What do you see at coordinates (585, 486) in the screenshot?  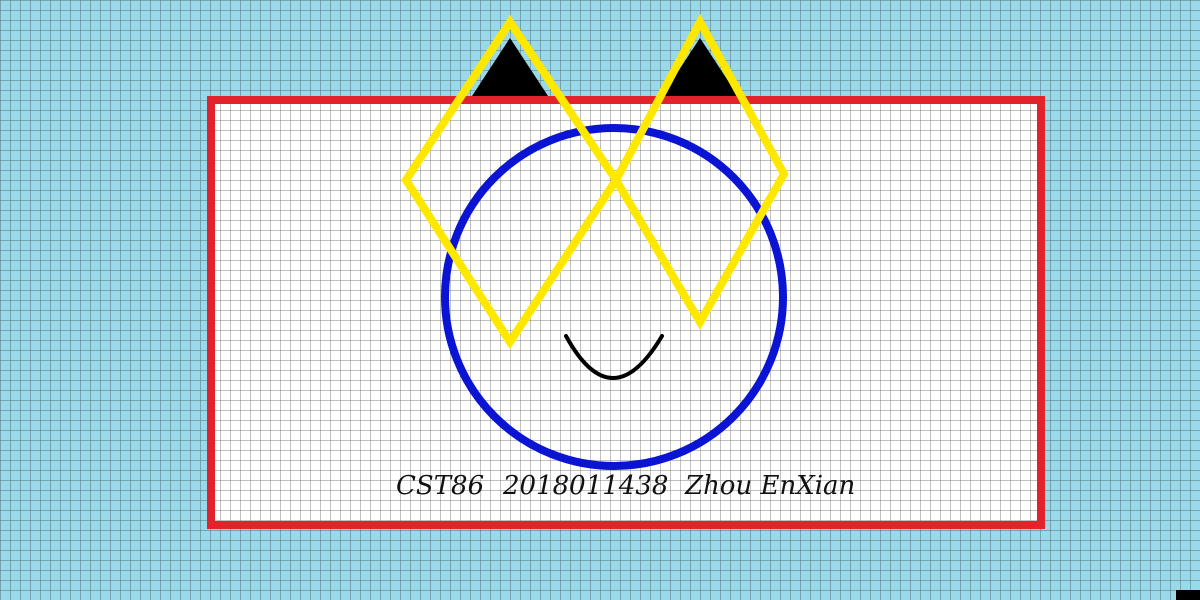 I see `caption-student-id: 2018011438` at bounding box center [585, 486].